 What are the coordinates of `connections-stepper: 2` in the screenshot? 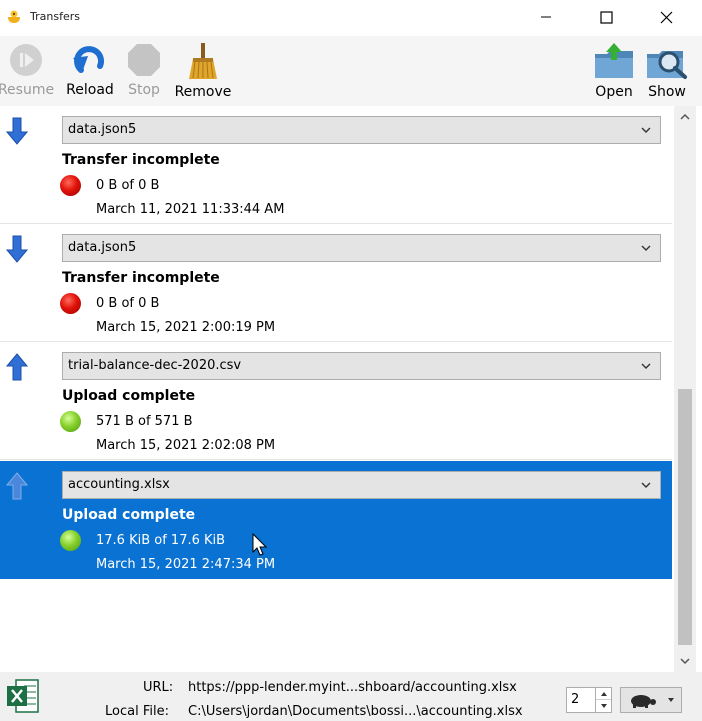 It's located at (589, 700).